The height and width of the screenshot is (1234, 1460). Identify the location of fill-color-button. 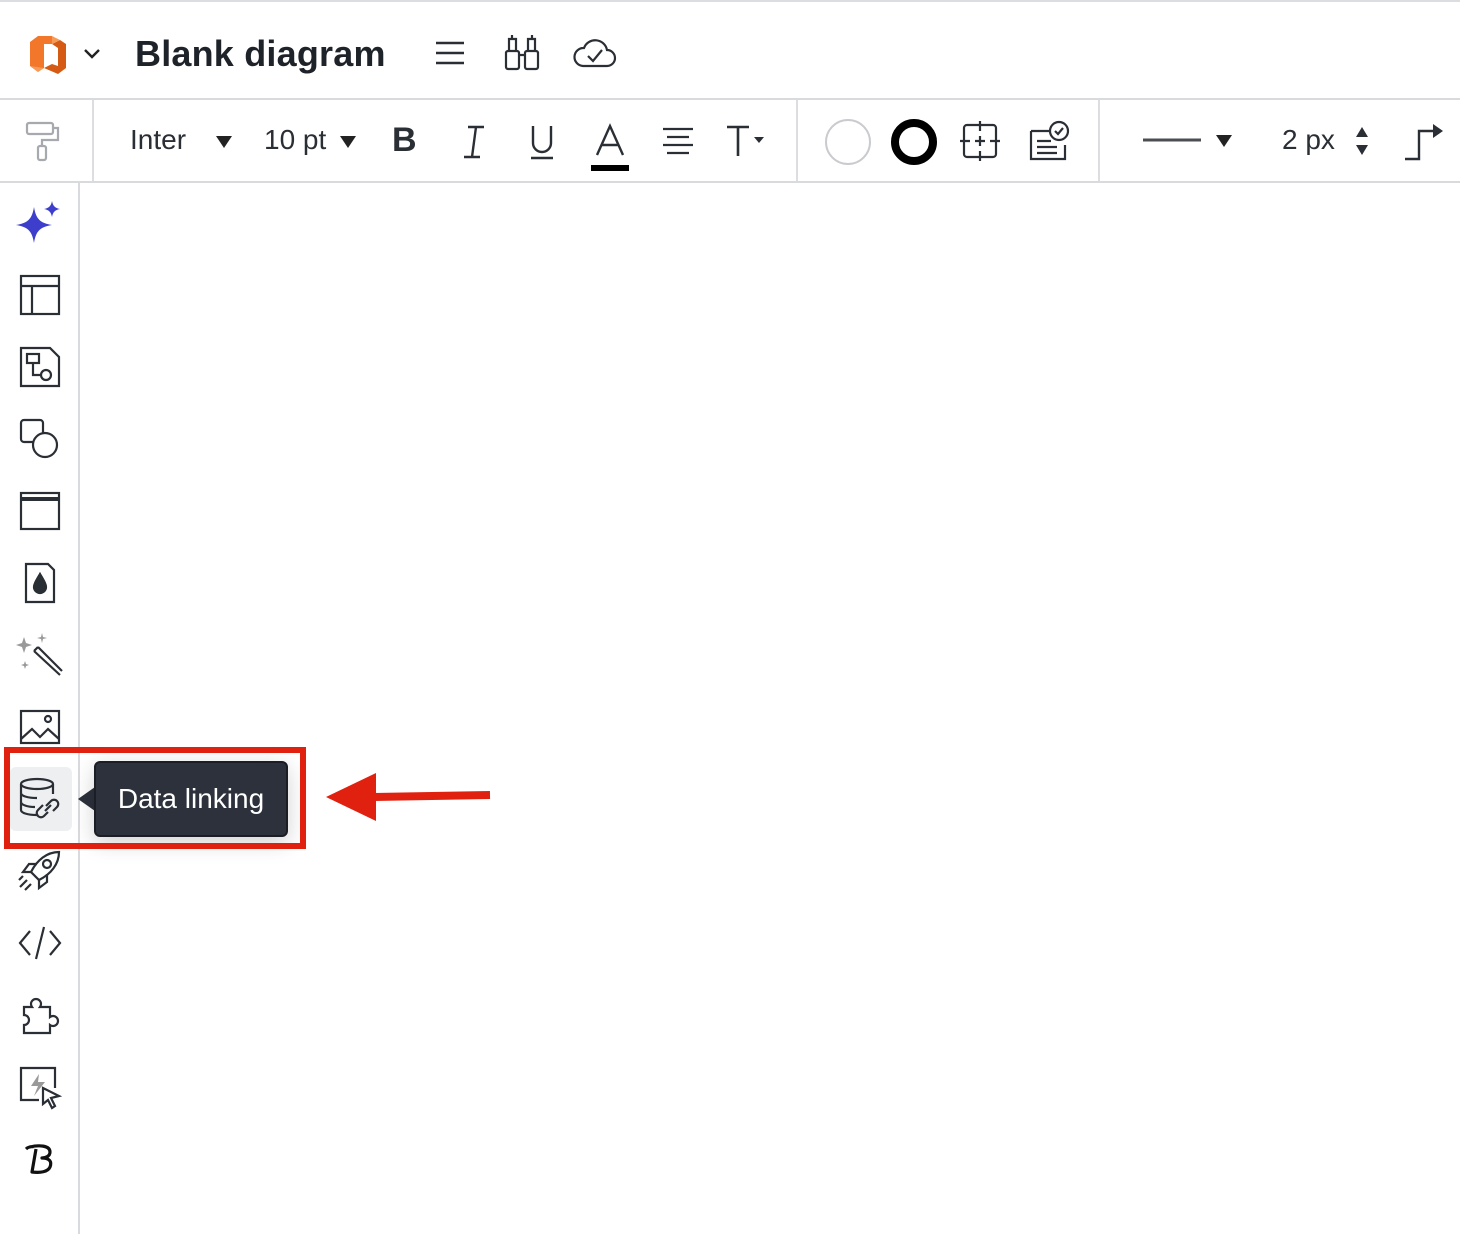
(848, 142).